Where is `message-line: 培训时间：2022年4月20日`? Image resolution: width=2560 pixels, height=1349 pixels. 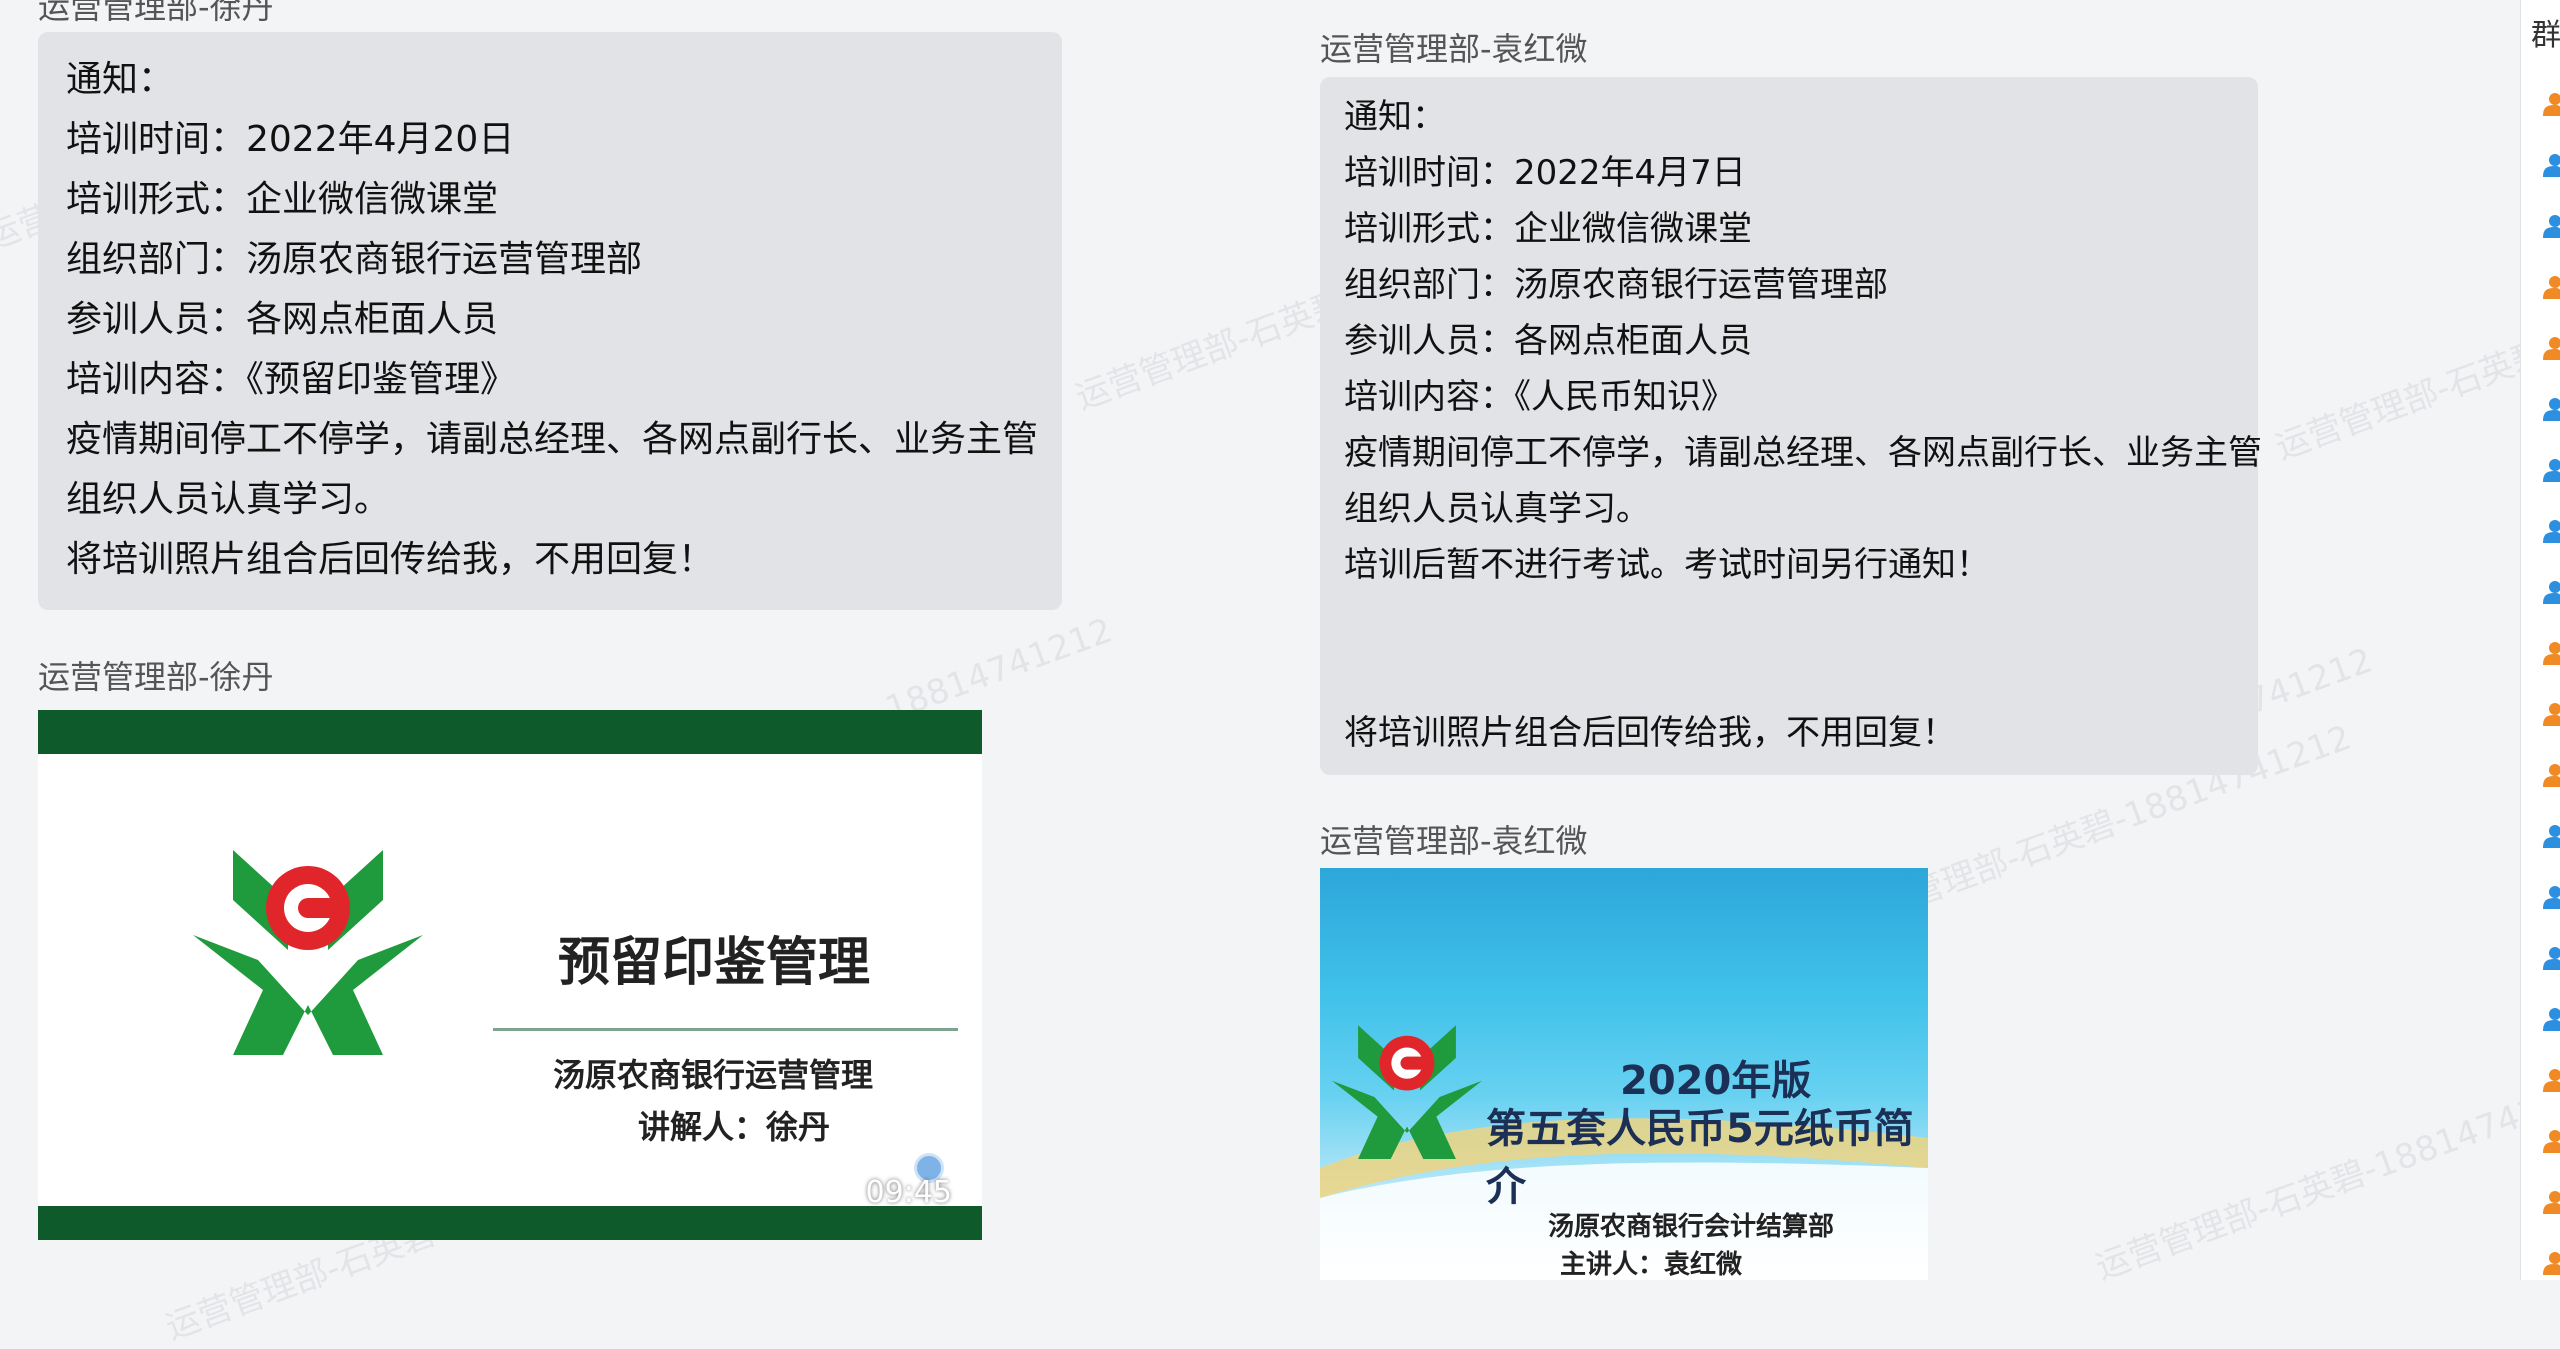
message-line: 培训时间：2022年4月20日 is located at coordinates (290, 139).